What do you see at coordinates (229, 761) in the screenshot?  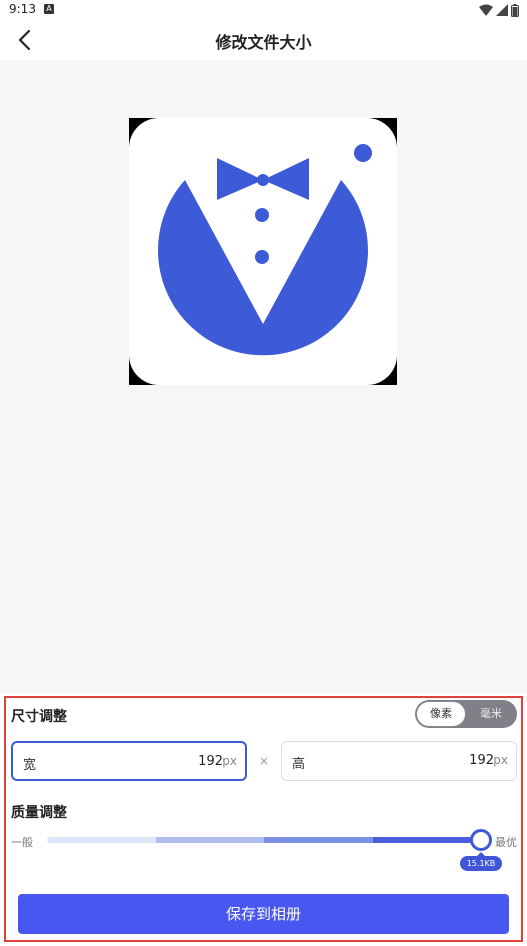 I see `width-unit: px` at bounding box center [229, 761].